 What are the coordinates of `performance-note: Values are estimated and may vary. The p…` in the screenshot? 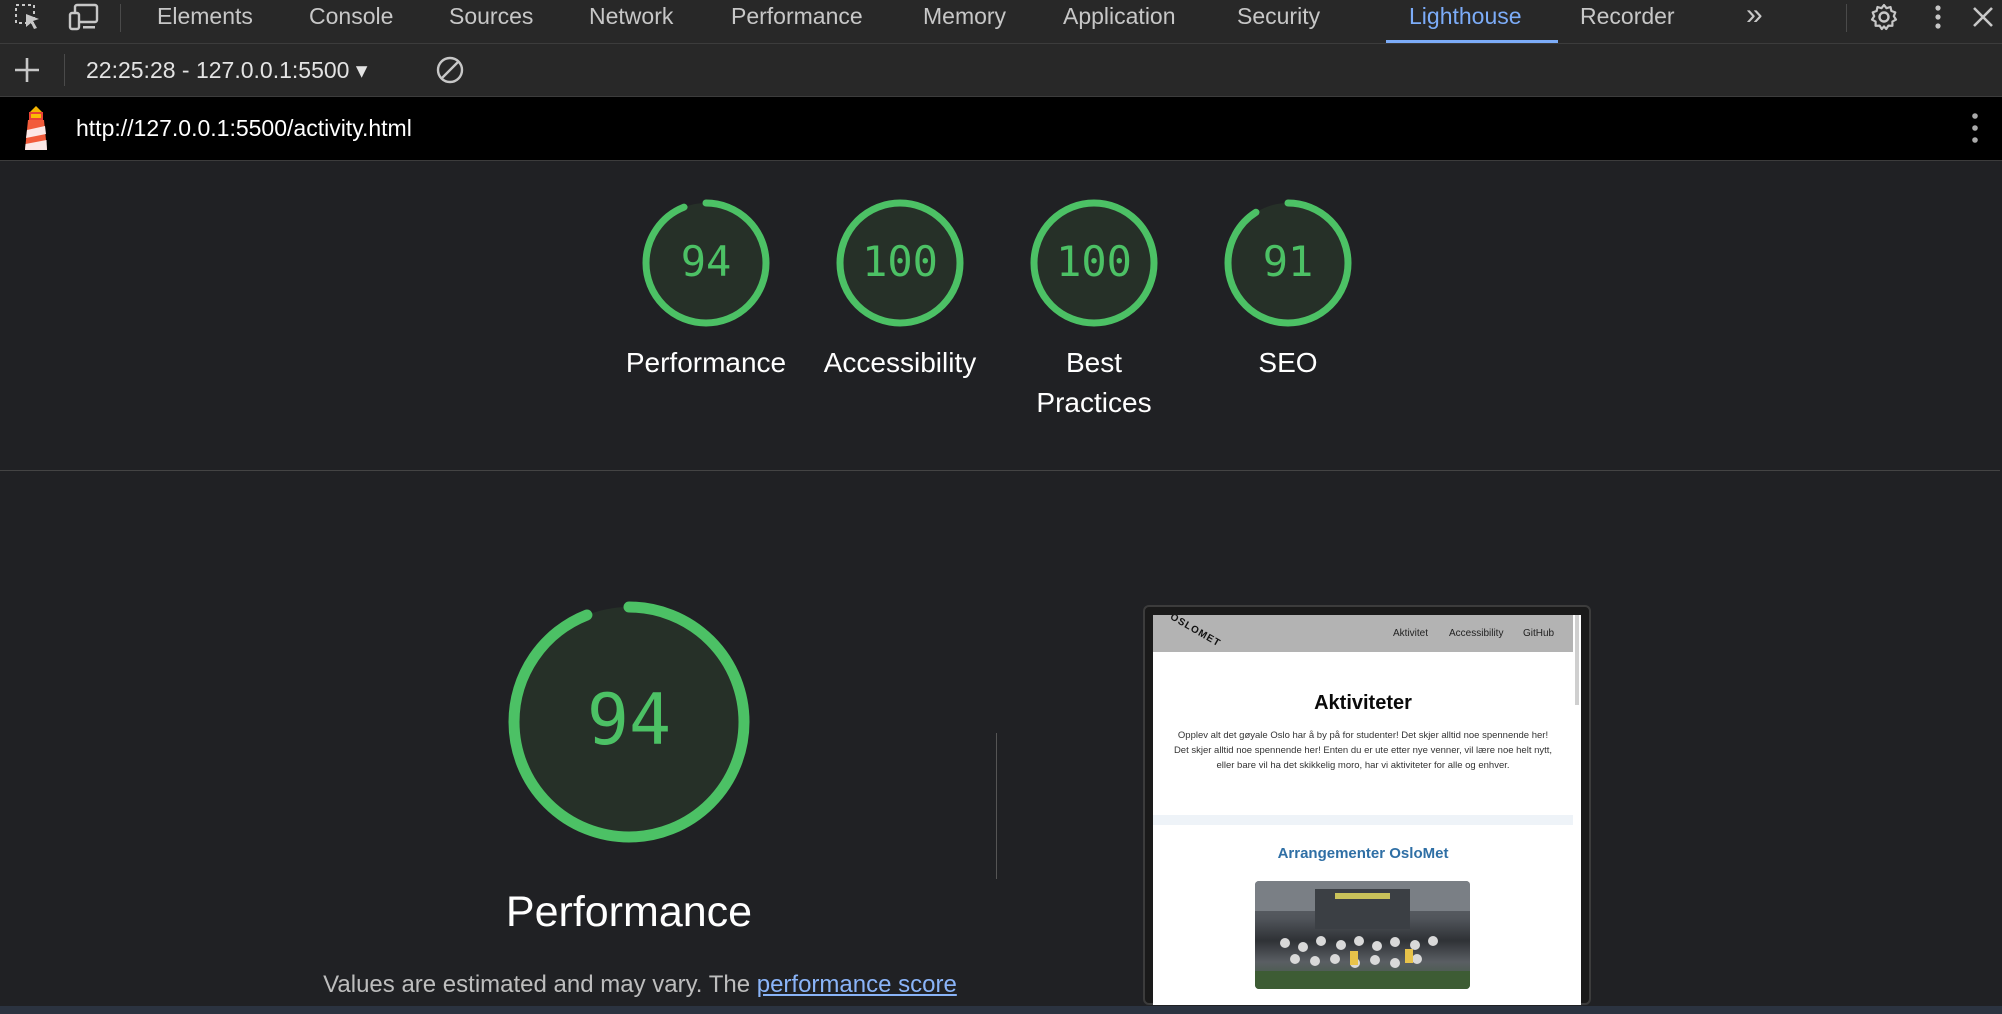 It's located at (640, 985).